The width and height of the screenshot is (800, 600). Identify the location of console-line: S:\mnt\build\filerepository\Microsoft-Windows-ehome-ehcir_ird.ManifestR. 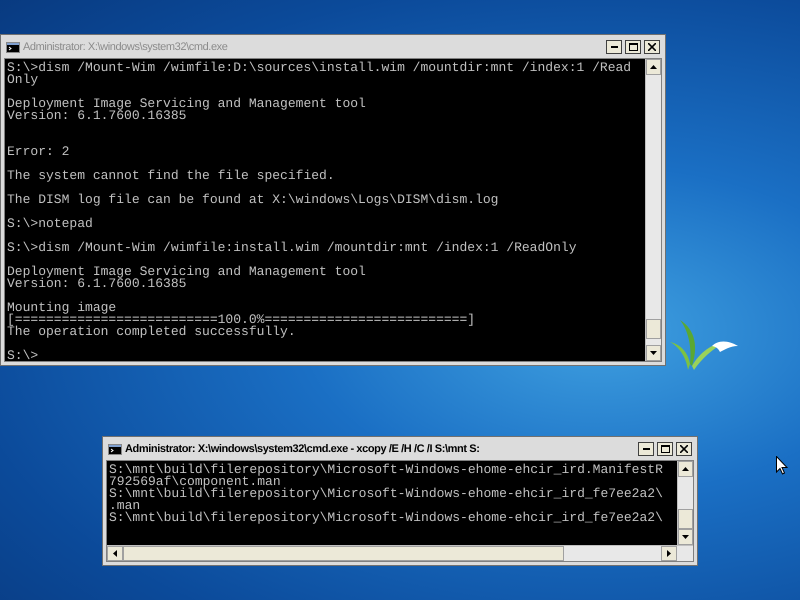
(386, 470).